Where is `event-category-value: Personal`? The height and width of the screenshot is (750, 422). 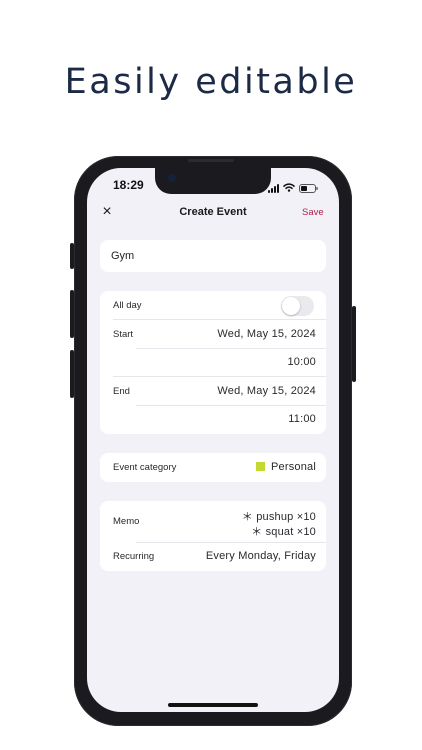 event-category-value: Personal is located at coordinates (285, 467).